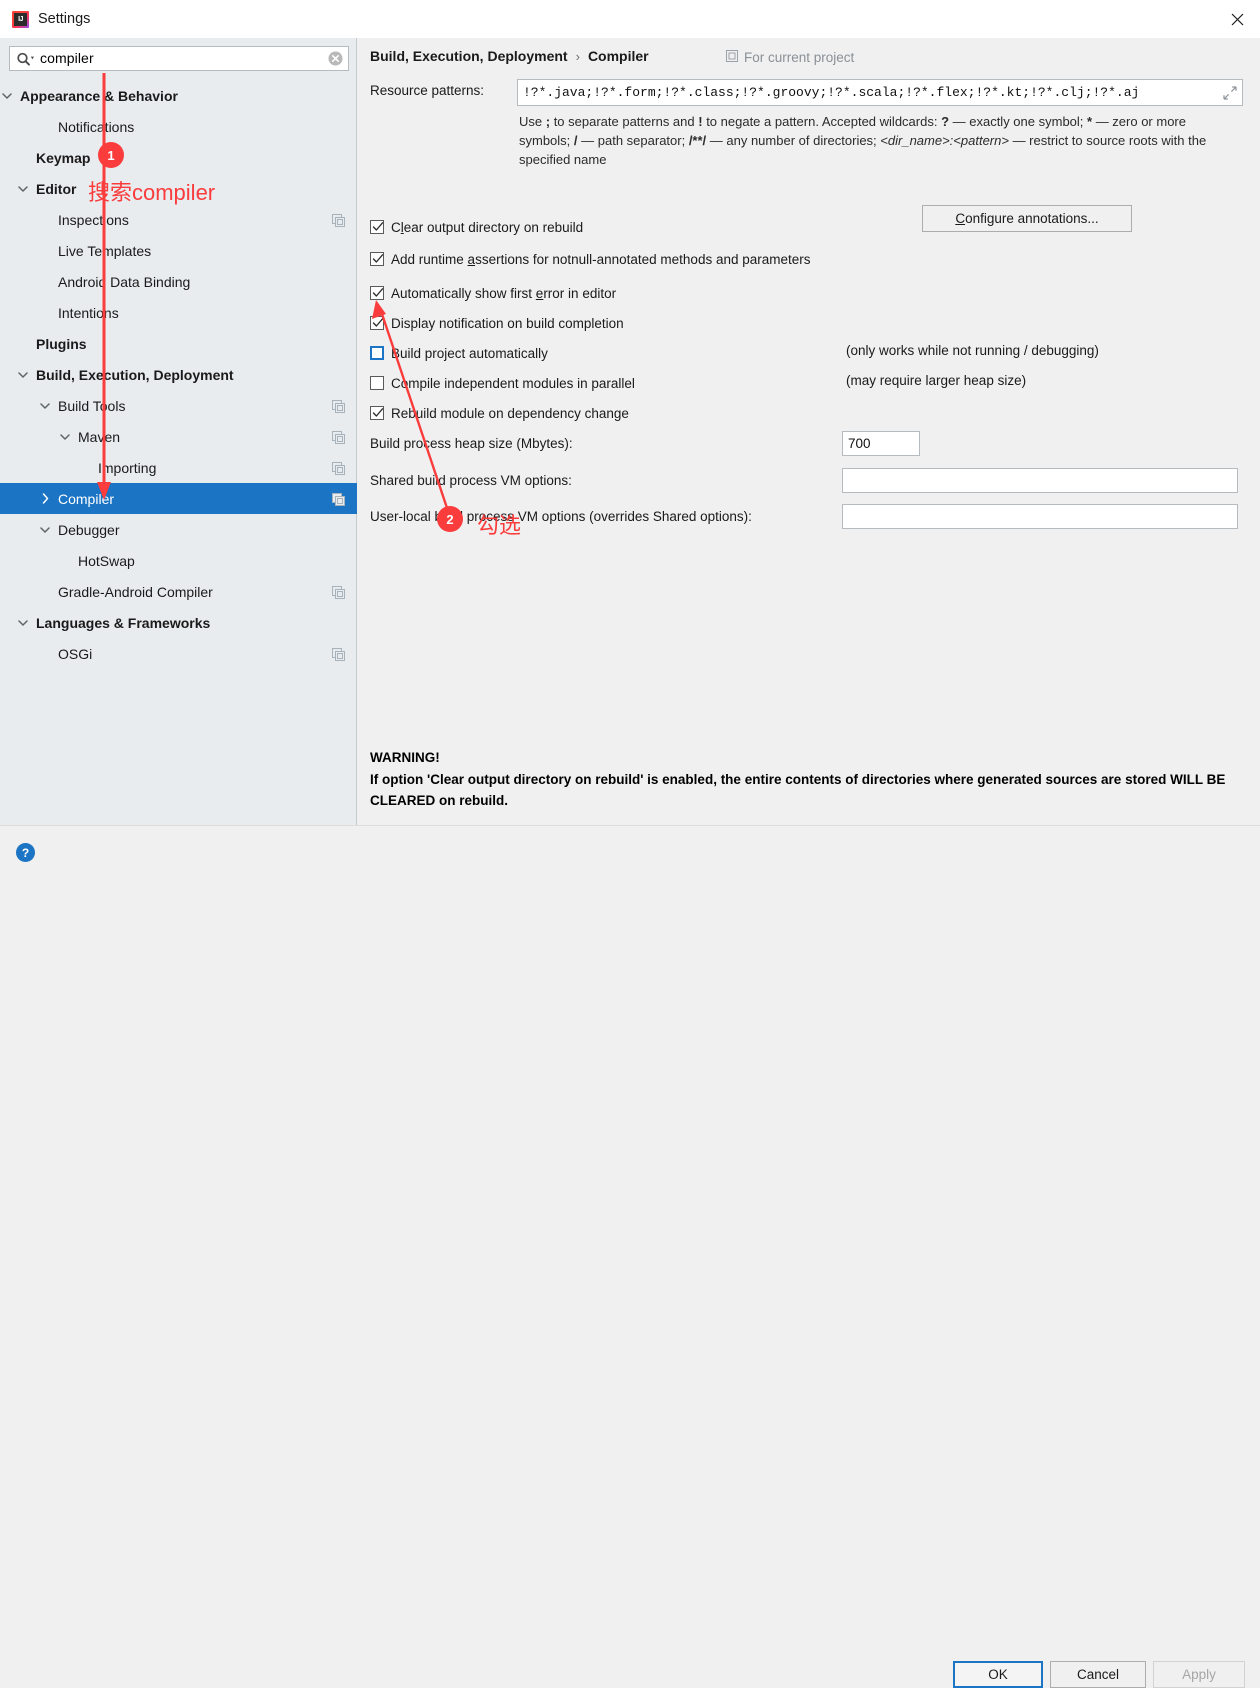  I want to click on checkbox-clear-output-directory-on: Clear output directory on rebuild, so click(476, 227).